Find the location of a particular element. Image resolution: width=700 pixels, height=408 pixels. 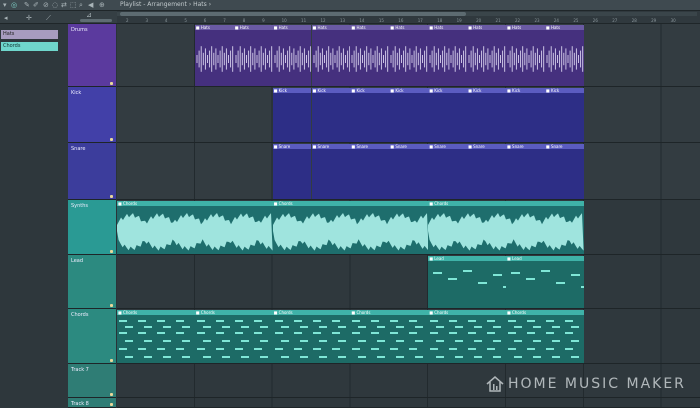

pattern-clip: ■ Snare is located at coordinates (525, 171).